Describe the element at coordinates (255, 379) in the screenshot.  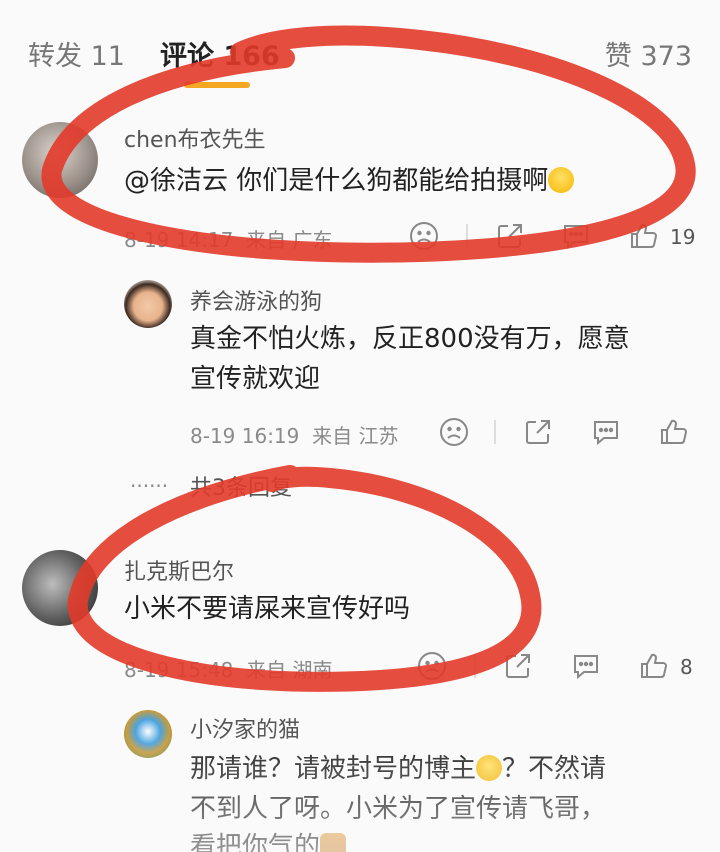
I see `comment-text-line: 宣传就欢迎` at that location.